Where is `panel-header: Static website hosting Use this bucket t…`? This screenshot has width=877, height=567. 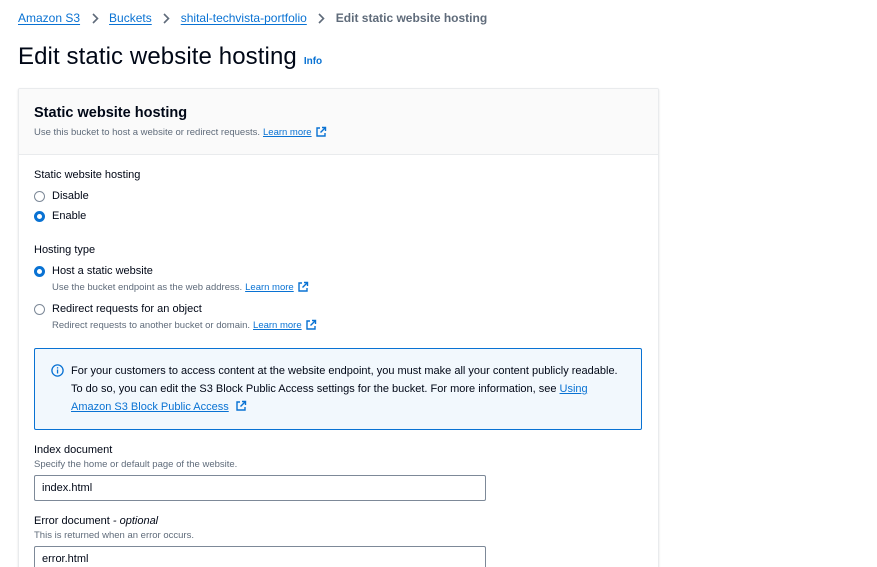 panel-header: Static website hosting Use this bucket t… is located at coordinates (338, 122).